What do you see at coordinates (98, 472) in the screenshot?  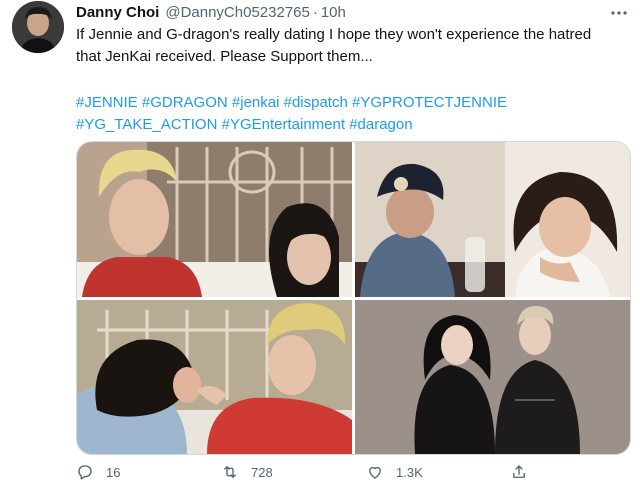 I see `reply-button: 16` at bounding box center [98, 472].